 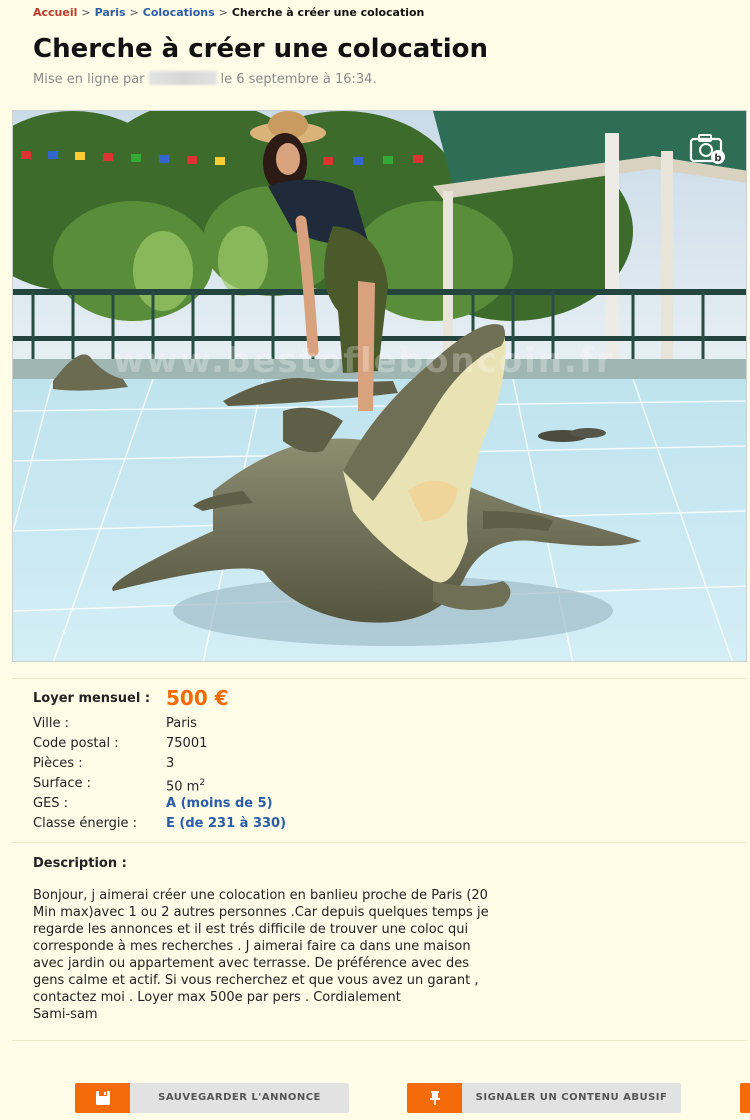 I want to click on pin-icon, so click(x=434, y=1098).